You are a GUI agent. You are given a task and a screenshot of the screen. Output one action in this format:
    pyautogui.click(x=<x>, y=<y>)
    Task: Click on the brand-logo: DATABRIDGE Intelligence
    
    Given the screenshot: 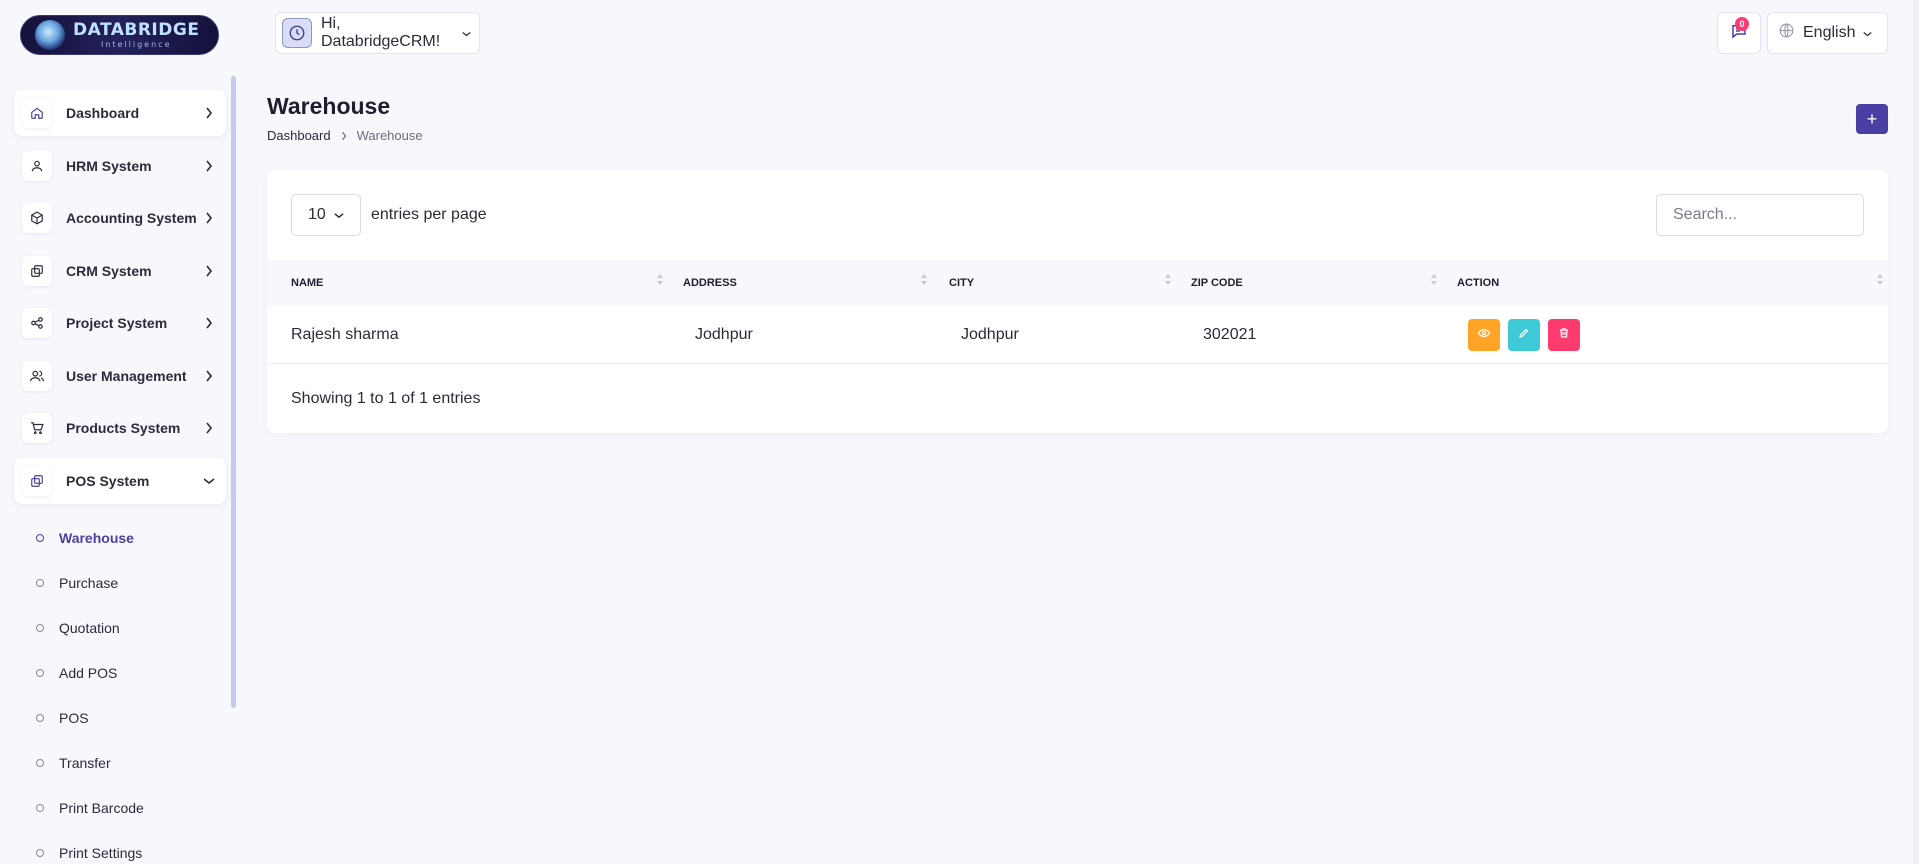 What is the action you would take?
    pyautogui.click(x=119, y=35)
    